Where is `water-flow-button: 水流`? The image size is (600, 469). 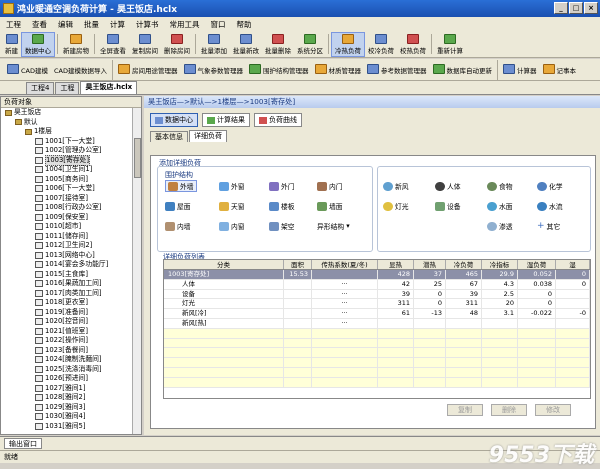
water-flow-button: 水流 is located at coordinates (550, 206).